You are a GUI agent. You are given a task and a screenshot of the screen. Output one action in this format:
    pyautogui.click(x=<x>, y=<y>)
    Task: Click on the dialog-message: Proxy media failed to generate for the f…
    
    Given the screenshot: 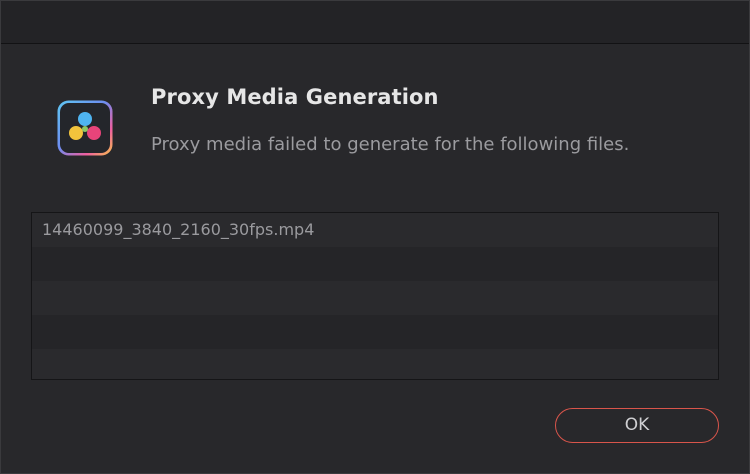 What is the action you would take?
    pyautogui.click(x=390, y=144)
    